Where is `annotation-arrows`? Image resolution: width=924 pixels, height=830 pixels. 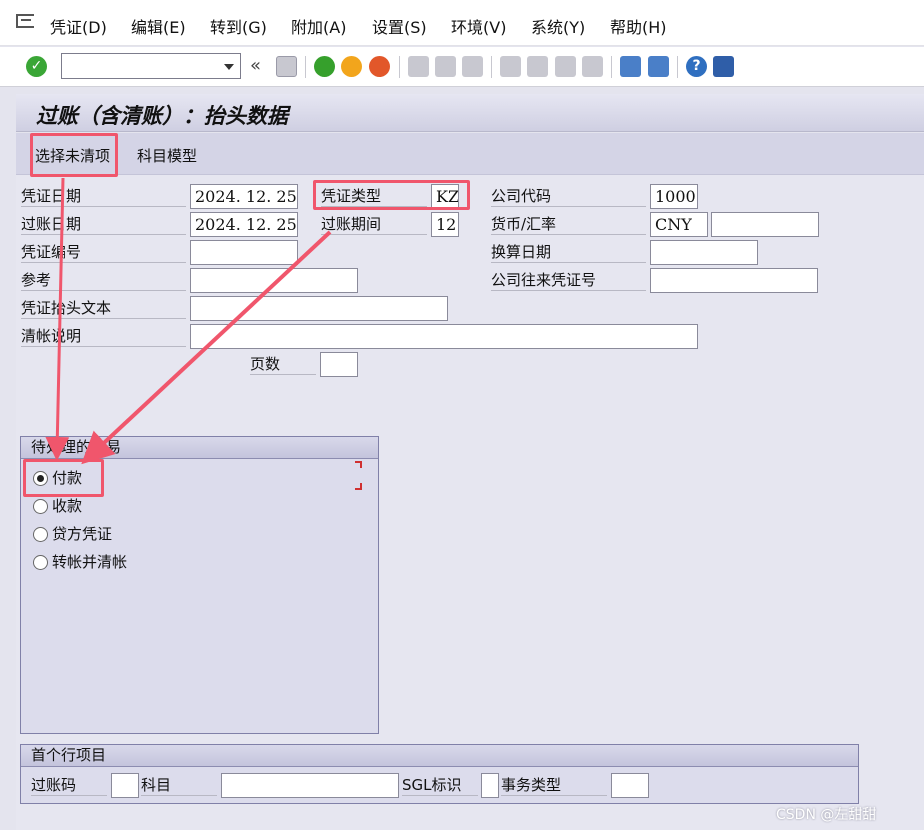 annotation-arrows is located at coordinates (188, 321).